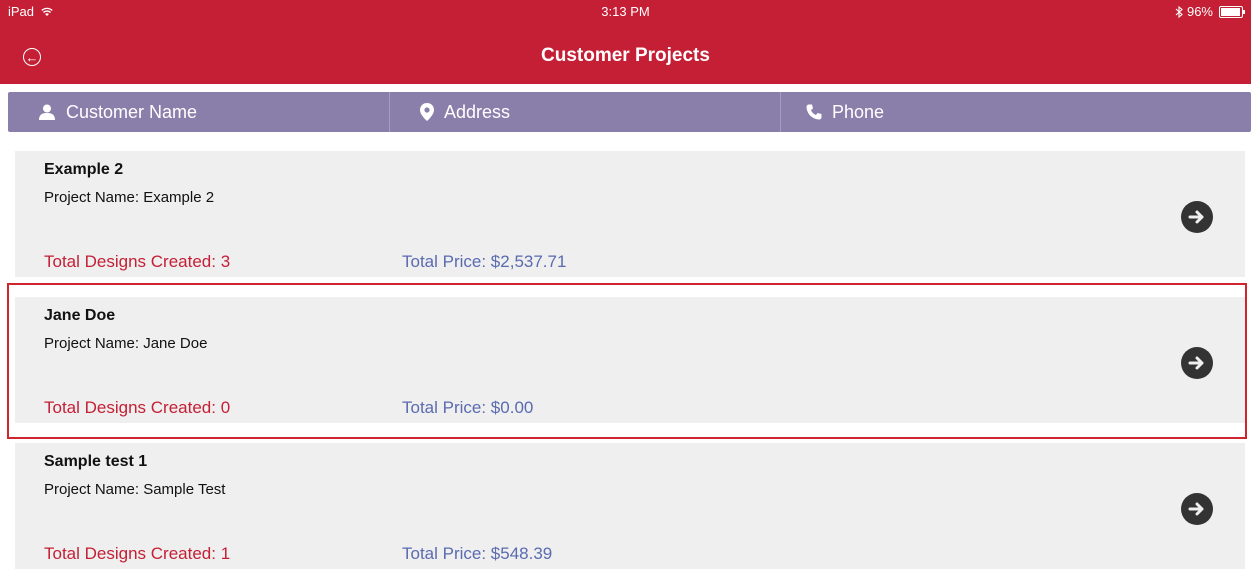 The image size is (1251, 569). I want to click on battery-percent: 96%, so click(1199, 11).